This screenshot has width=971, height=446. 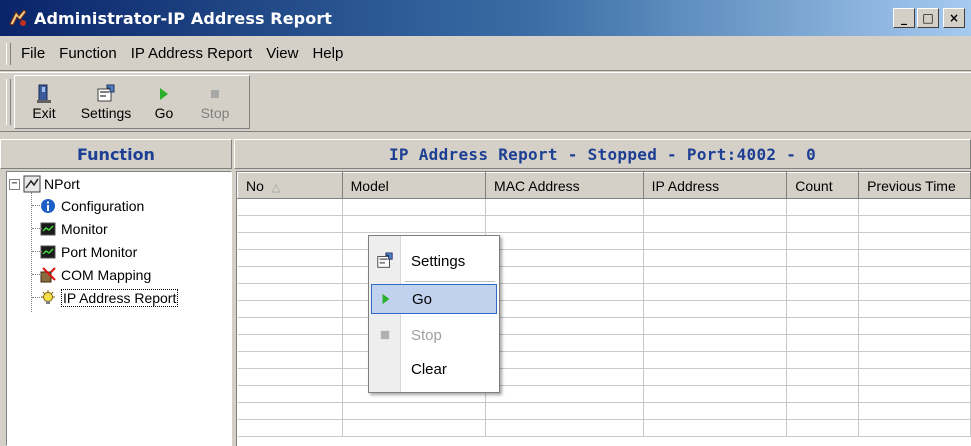 I want to click on title-bar: Administrator-IP Address Report _ □ ×, so click(x=485, y=18).